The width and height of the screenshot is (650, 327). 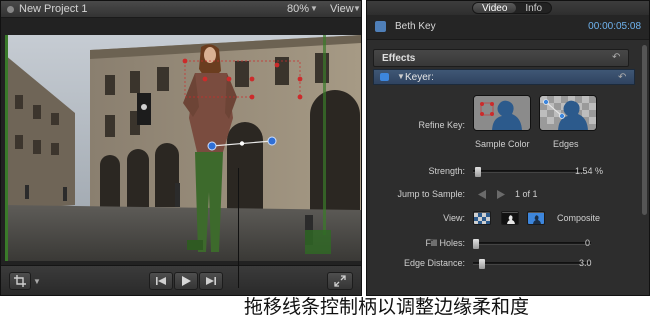 What do you see at coordinates (399, 58) in the screenshot?
I see `effects-label: Effects` at bounding box center [399, 58].